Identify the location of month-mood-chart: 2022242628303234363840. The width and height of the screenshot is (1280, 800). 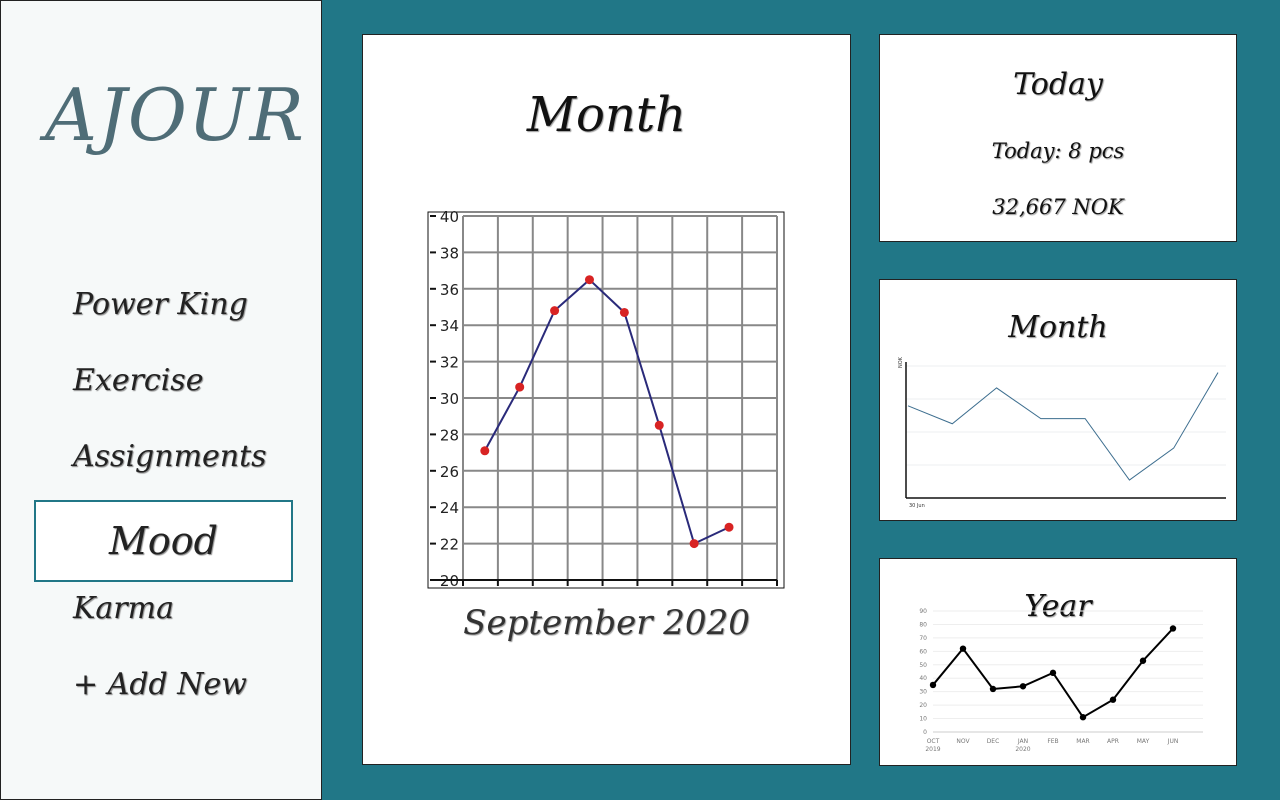
(606, 400).